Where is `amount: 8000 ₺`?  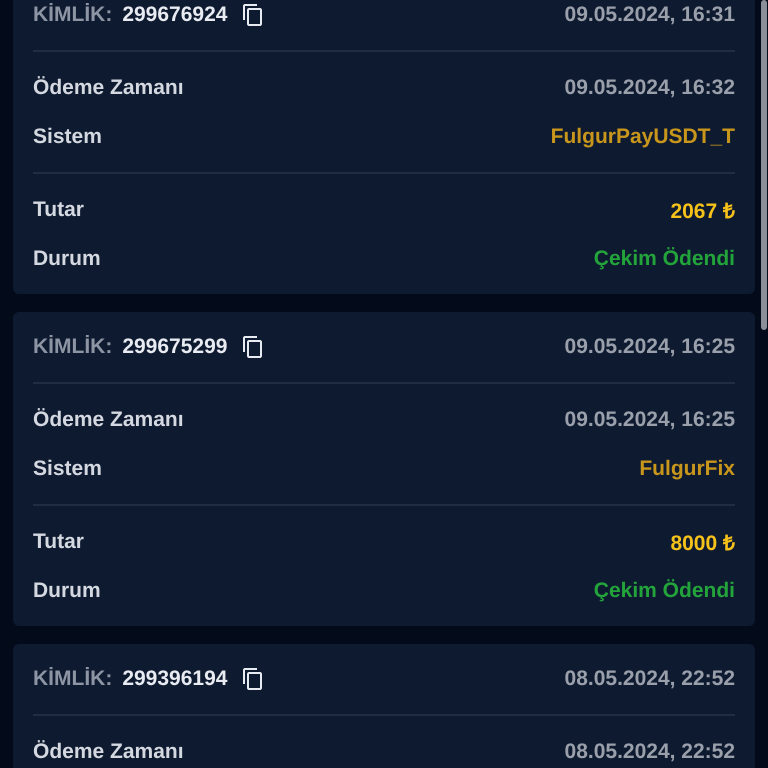
amount: 8000 ₺ is located at coordinates (702, 543).